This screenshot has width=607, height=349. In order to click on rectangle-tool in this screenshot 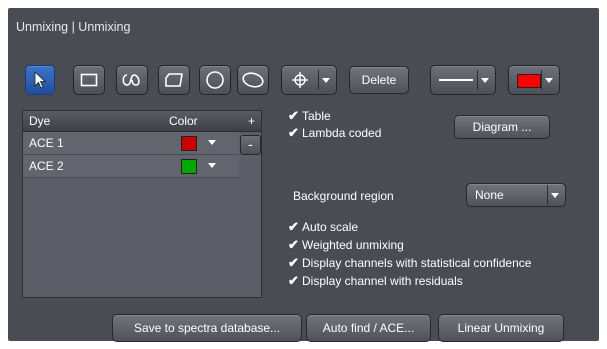, I will do `click(89, 80)`.